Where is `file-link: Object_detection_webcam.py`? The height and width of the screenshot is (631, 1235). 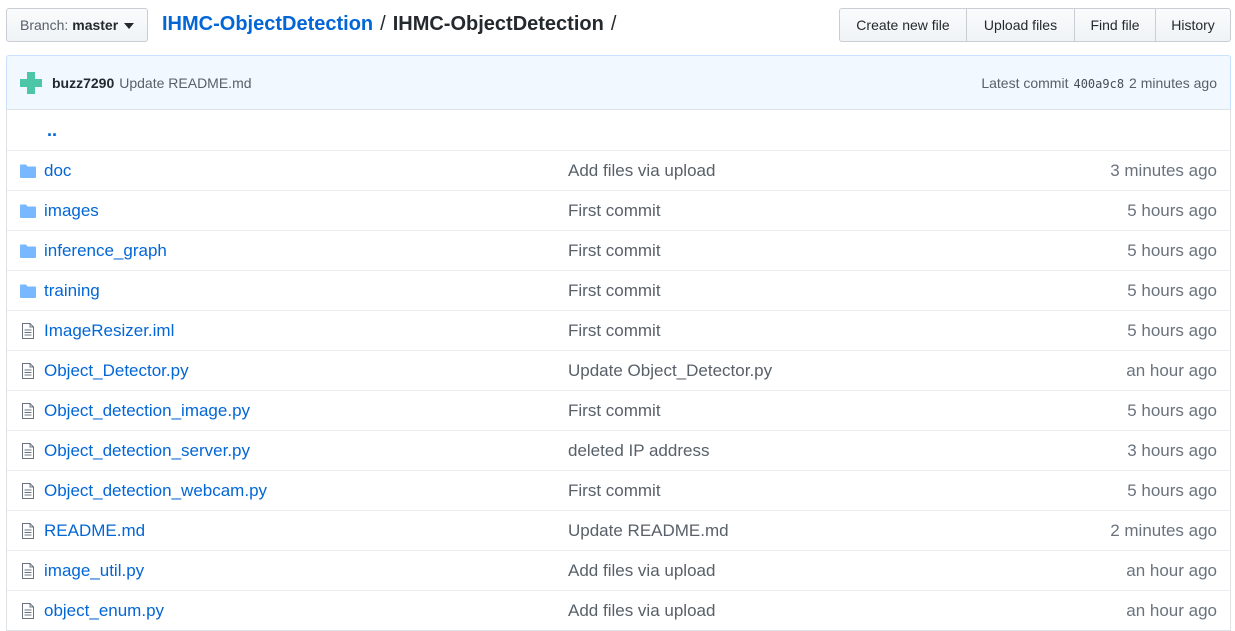
file-link: Object_detection_webcam.py is located at coordinates (155, 491).